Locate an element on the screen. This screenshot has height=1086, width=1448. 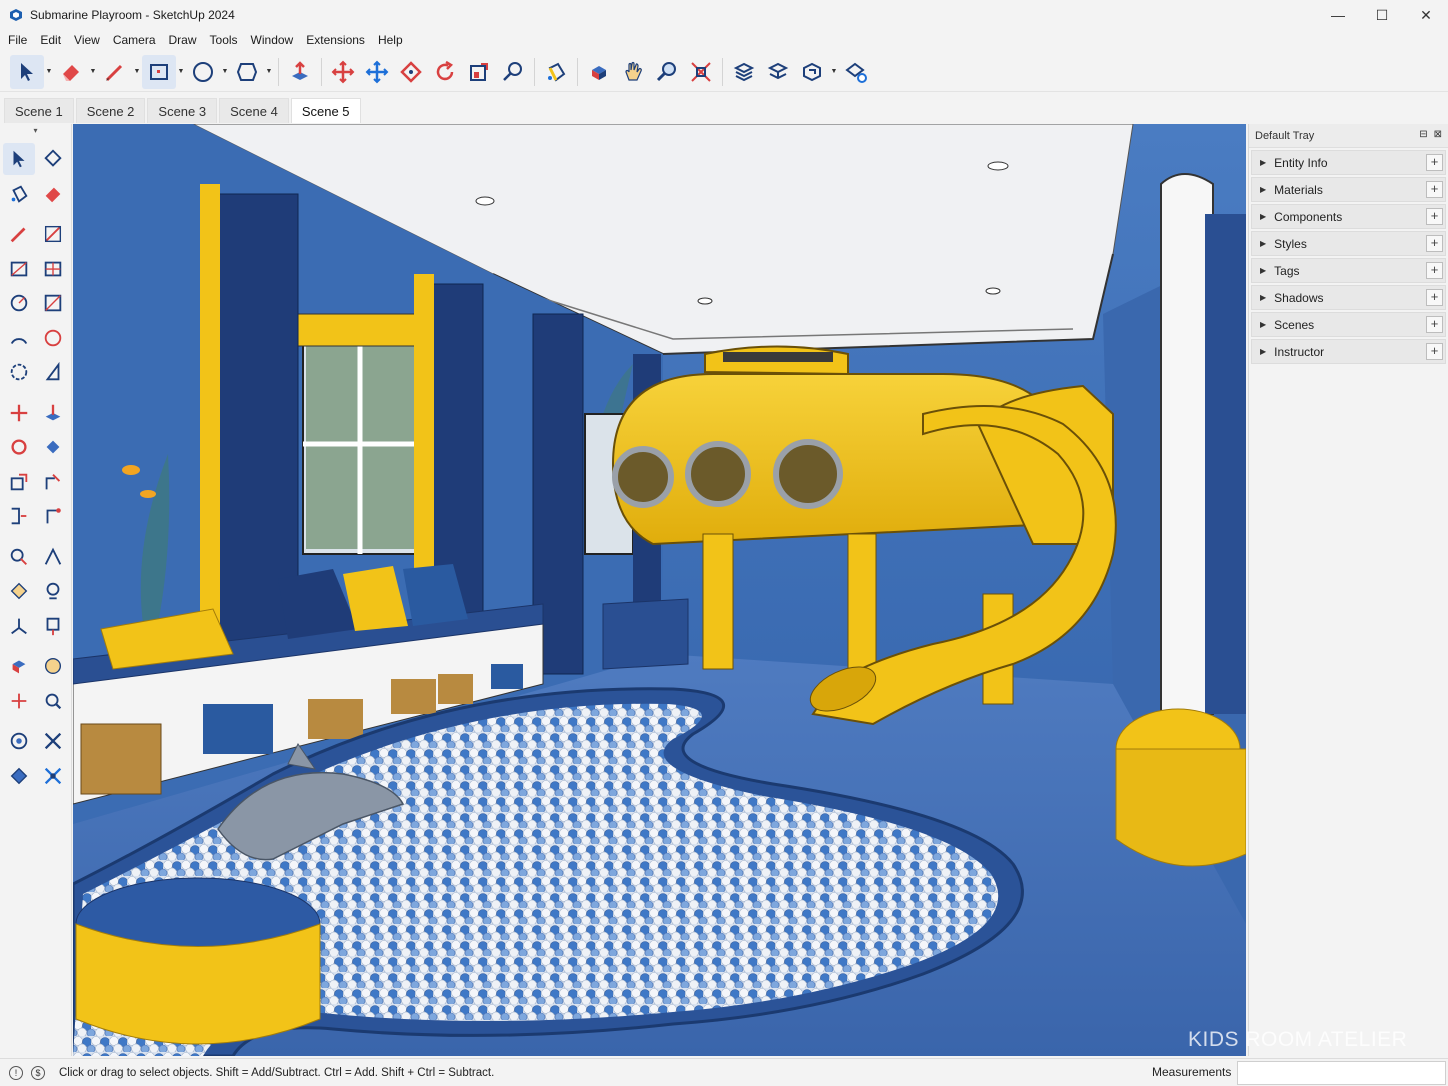
tray-panel-entity-info: ▶ Entity Info + is located at coordinates (1348, 162).